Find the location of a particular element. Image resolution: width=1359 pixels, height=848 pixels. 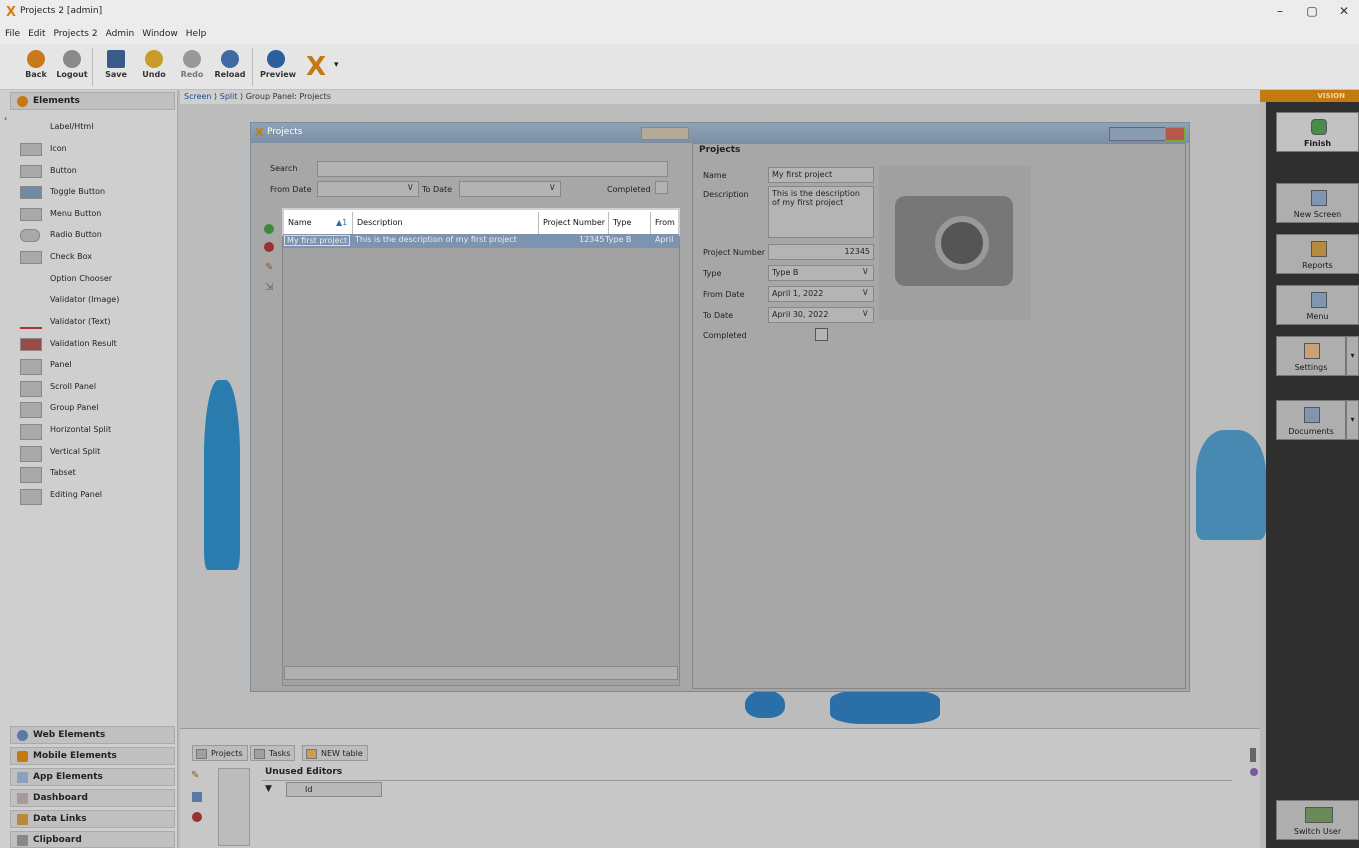

projects-window-title: Projects is located at coordinates (285, 132).